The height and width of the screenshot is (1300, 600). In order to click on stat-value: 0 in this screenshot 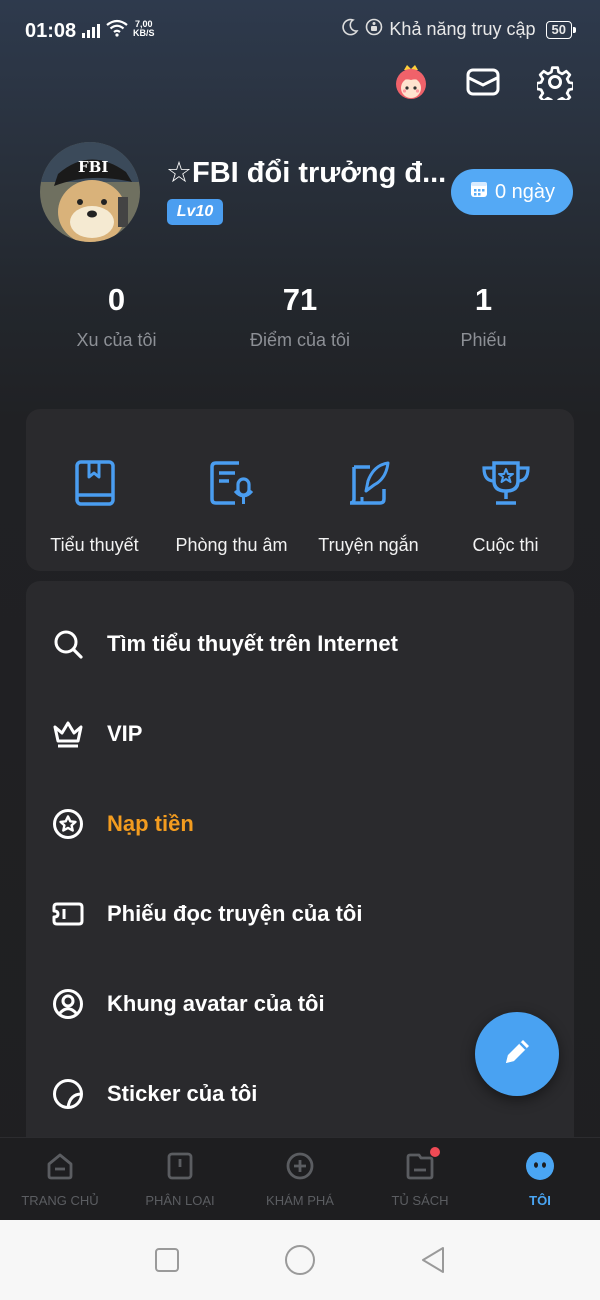, I will do `click(116, 299)`.